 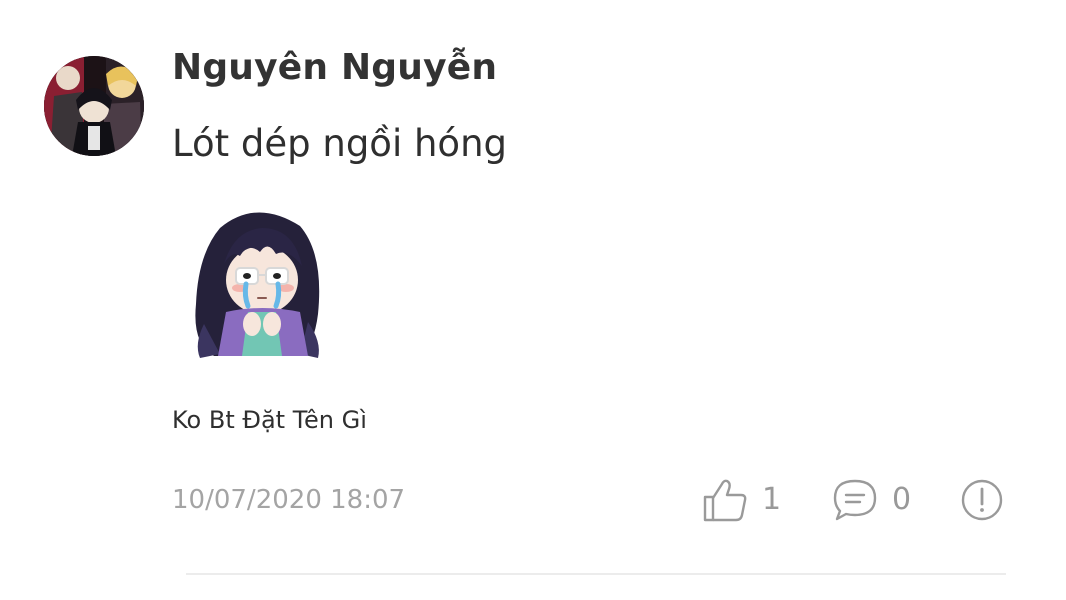 I want to click on exclamation-circle-icon, so click(x=982, y=500).